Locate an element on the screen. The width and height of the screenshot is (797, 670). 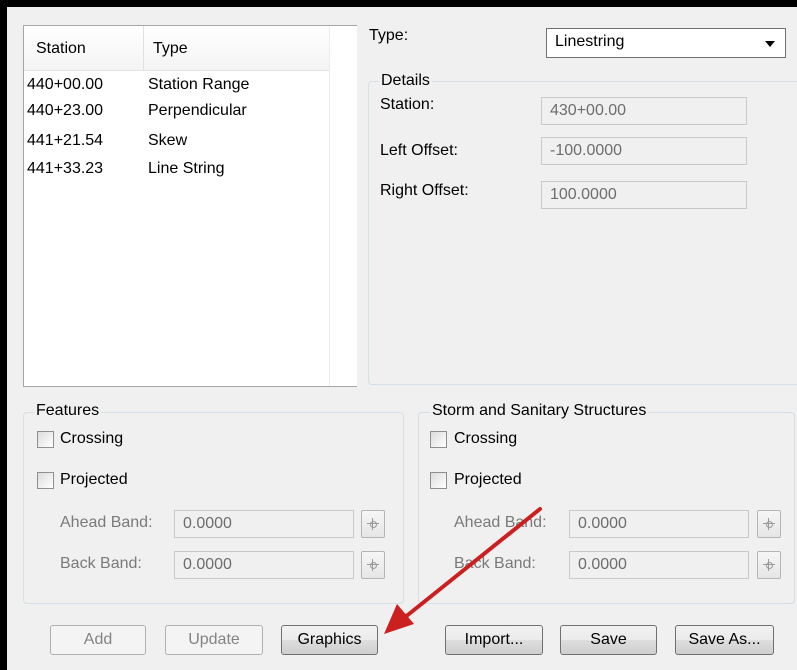
right-offset-label: Right Offset: is located at coordinates (424, 190).